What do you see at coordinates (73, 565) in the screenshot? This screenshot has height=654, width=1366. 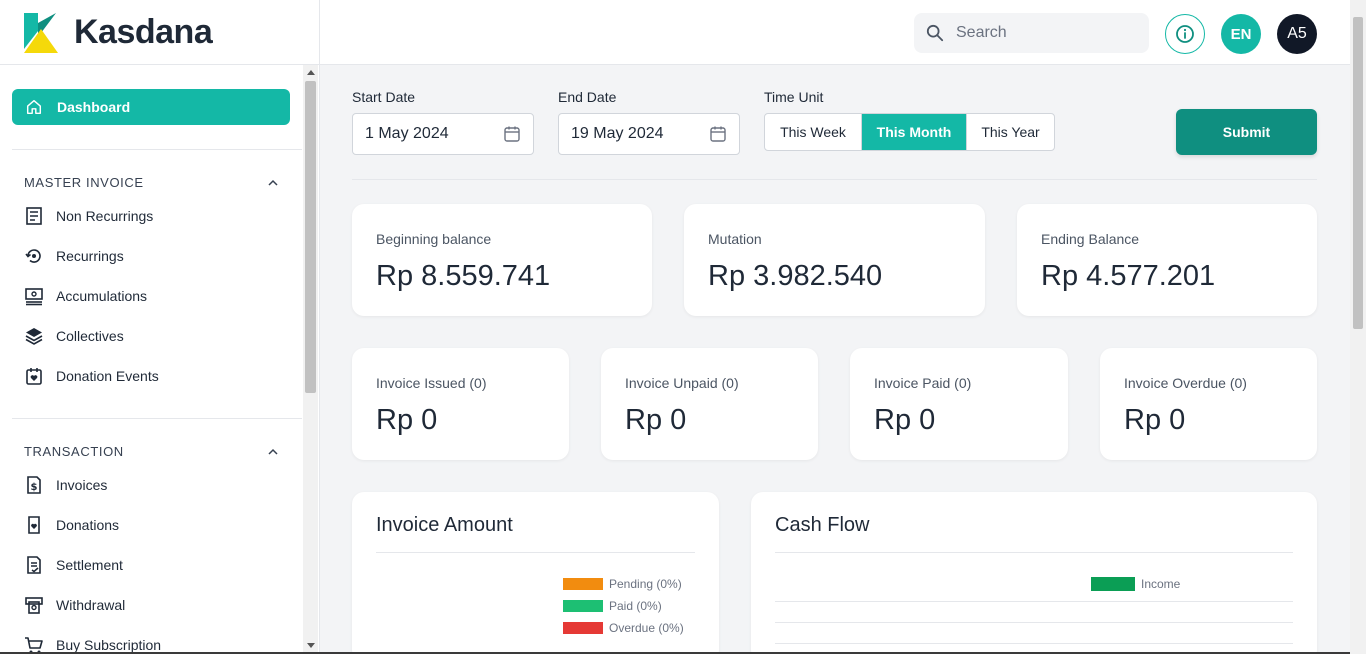 I see `sidebar-item-settlement: Settlement` at bounding box center [73, 565].